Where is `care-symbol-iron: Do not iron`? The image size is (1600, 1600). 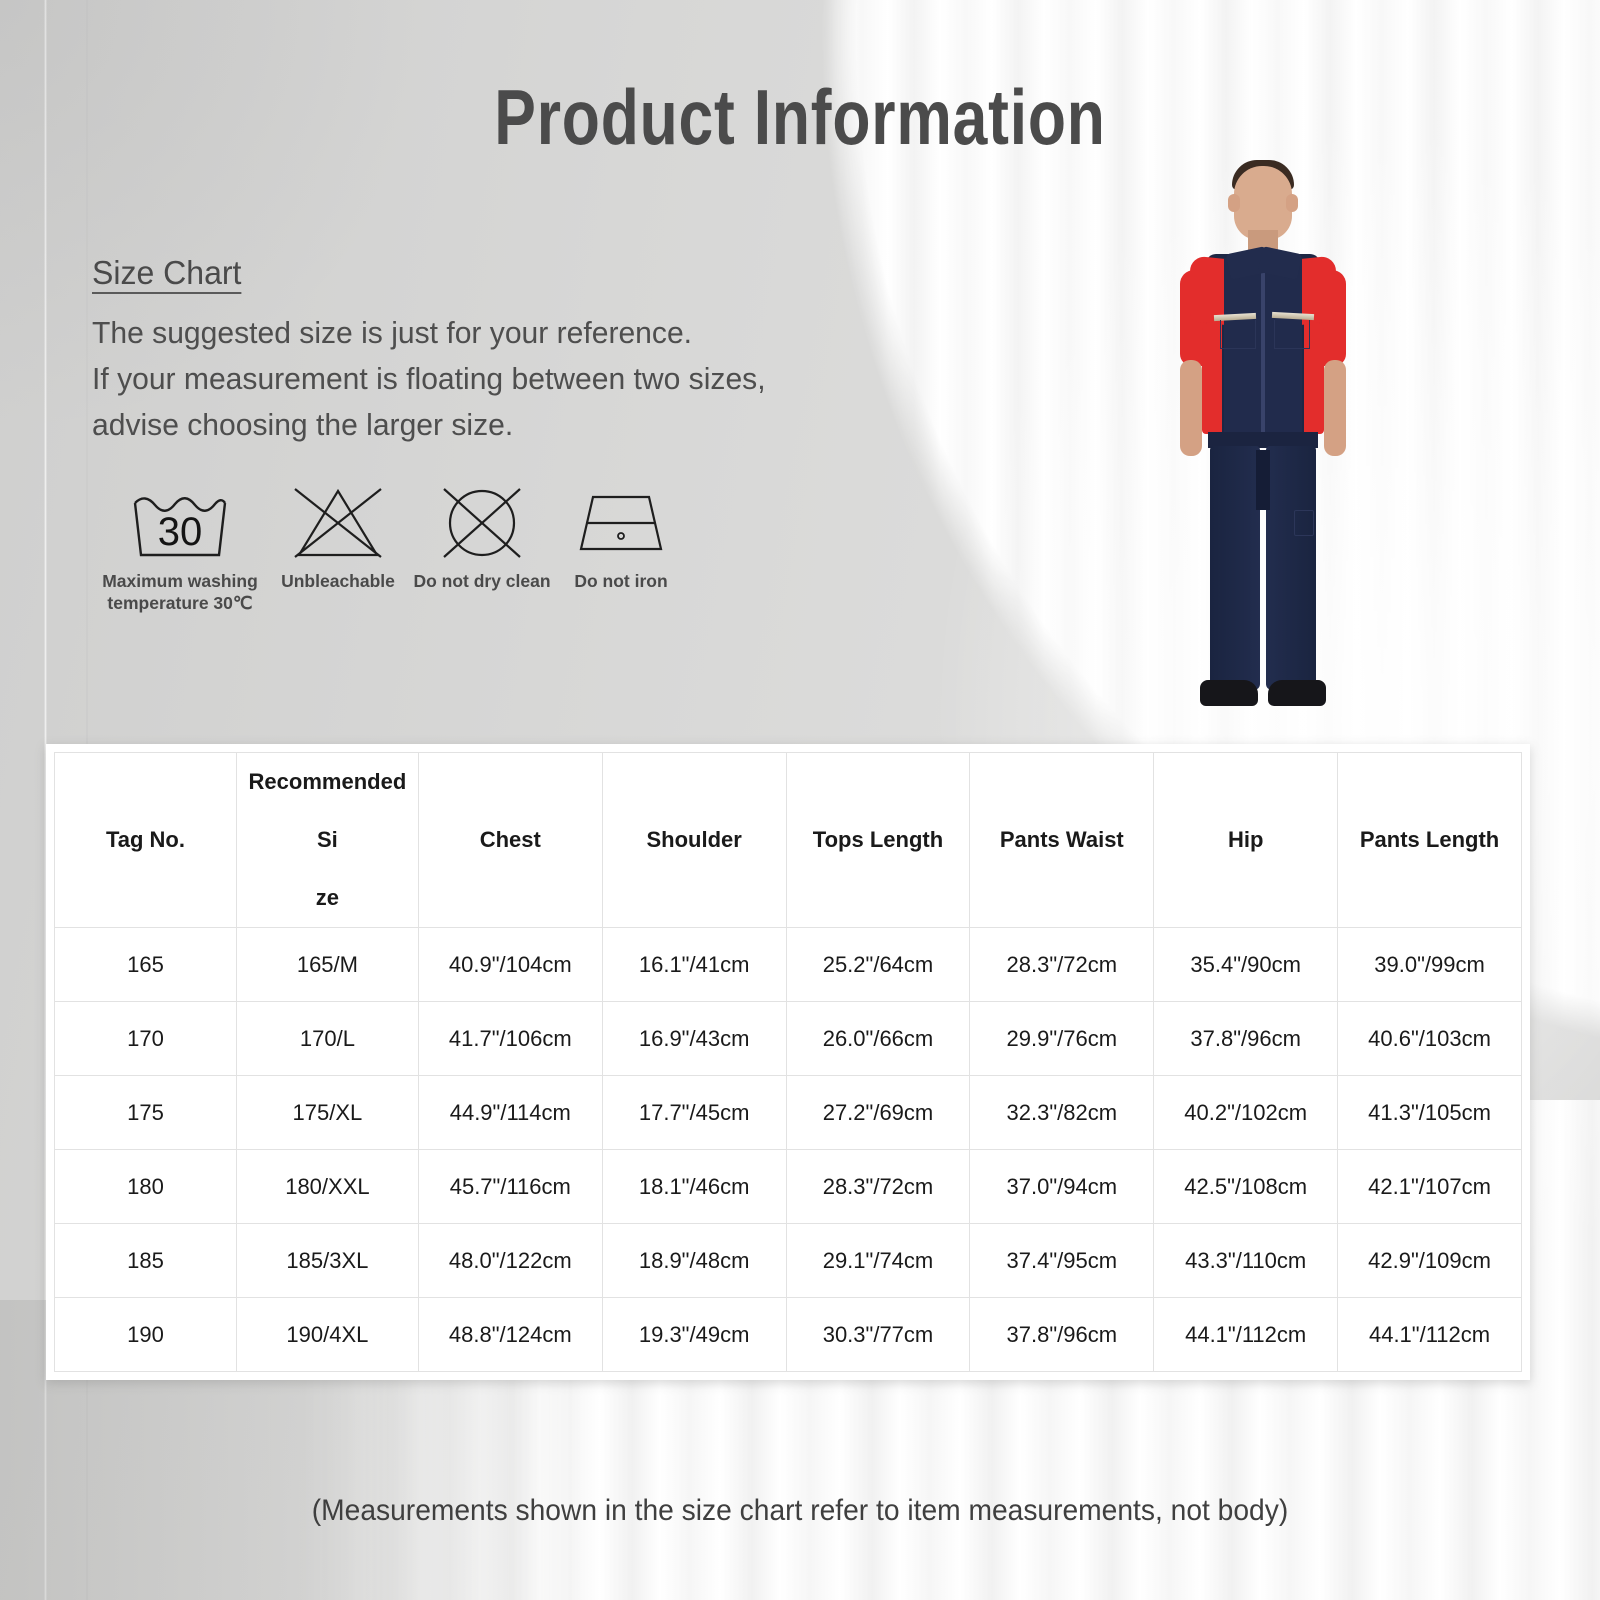
care-symbol-iron: Do not iron is located at coordinates (621, 536).